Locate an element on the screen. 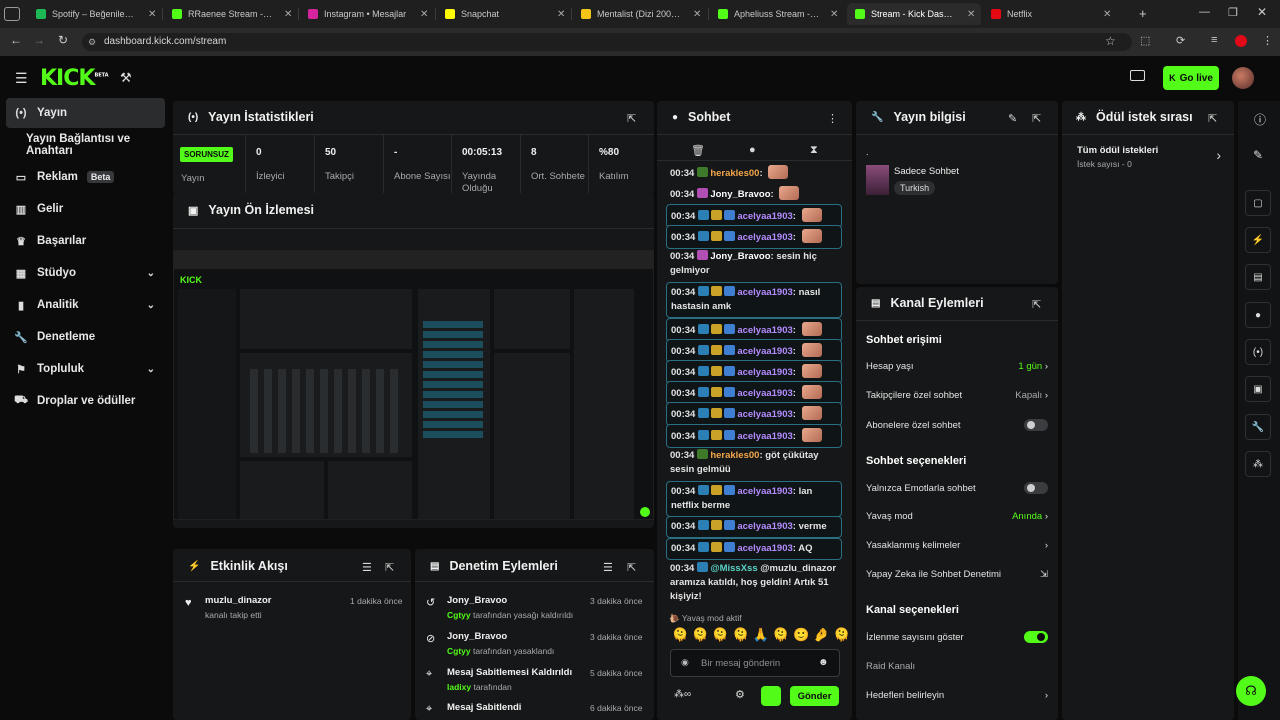  browser-tab: Mentalist (Dizi 2008–2015✕ is located at coordinates (640, 14).